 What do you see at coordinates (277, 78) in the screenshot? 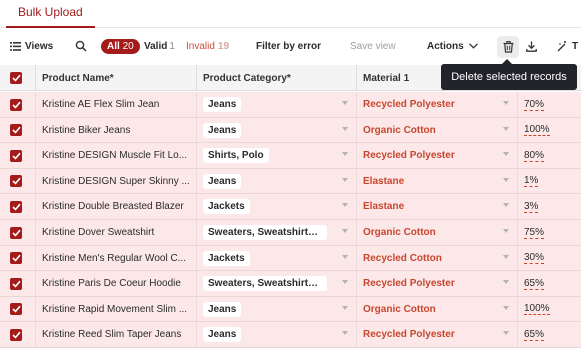
I see `column-header-product-category: Product Category*` at bounding box center [277, 78].